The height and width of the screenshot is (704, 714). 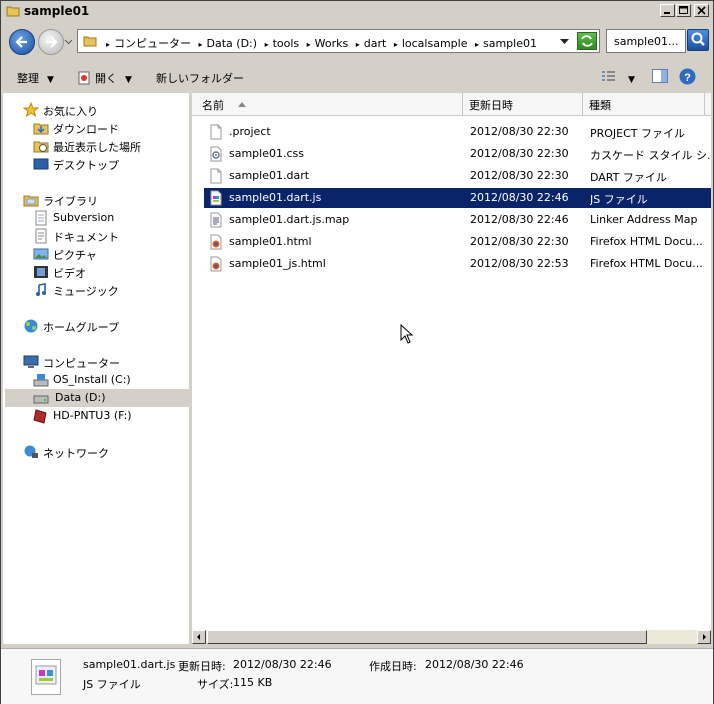 I want to click on file-name: sample01.css, so click(x=266, y=153).